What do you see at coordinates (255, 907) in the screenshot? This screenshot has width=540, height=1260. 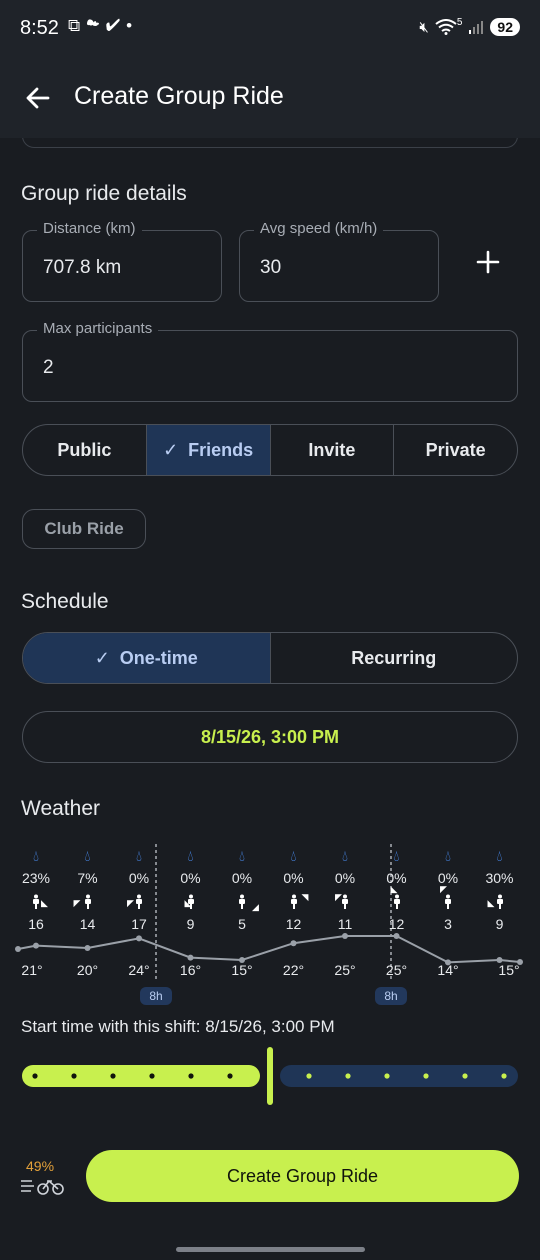 I see `wind-direction-icon: ◢` at bounding box center [255, 907].